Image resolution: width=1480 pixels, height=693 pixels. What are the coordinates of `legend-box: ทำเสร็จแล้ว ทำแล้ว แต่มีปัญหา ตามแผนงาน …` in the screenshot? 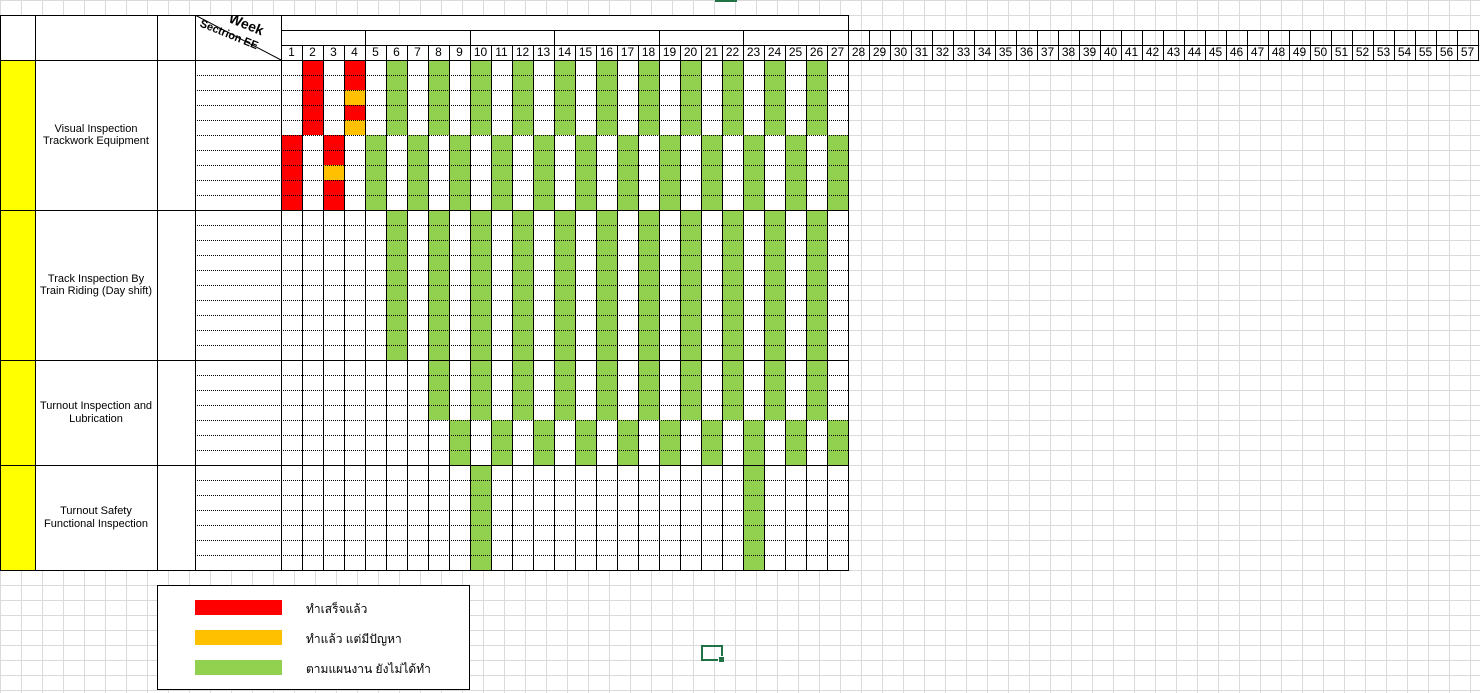 It's located at (313, 637).